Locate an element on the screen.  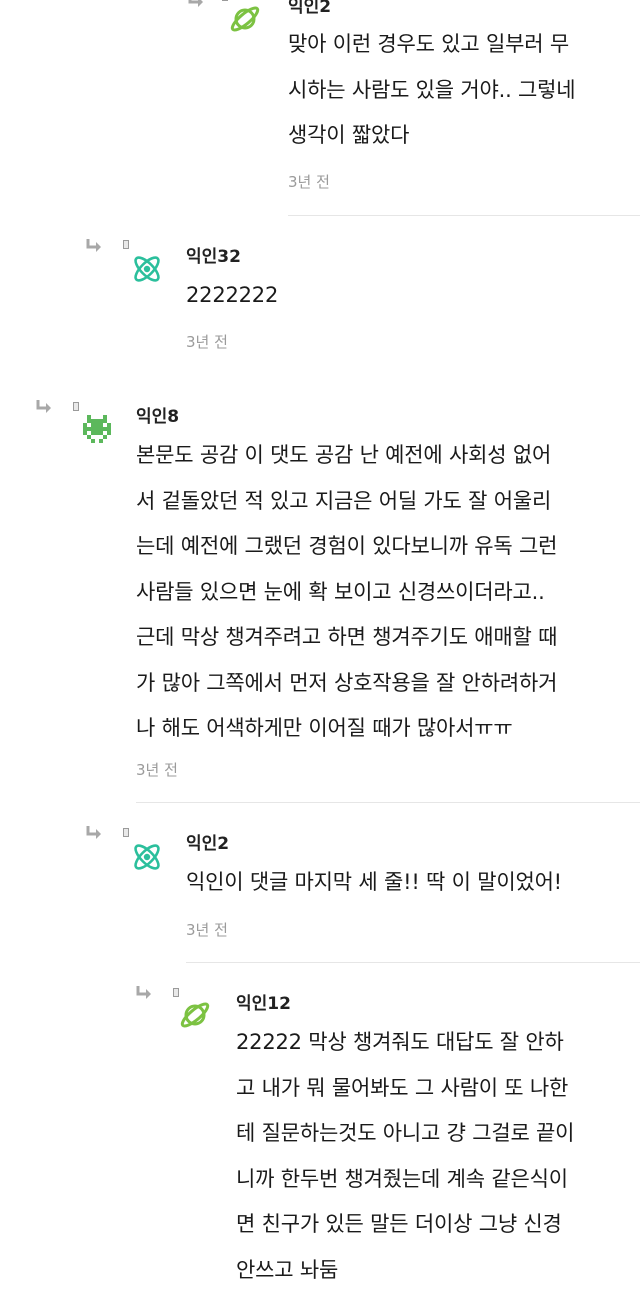
comment-author: 익인8 is located at coordinates (157, 414).